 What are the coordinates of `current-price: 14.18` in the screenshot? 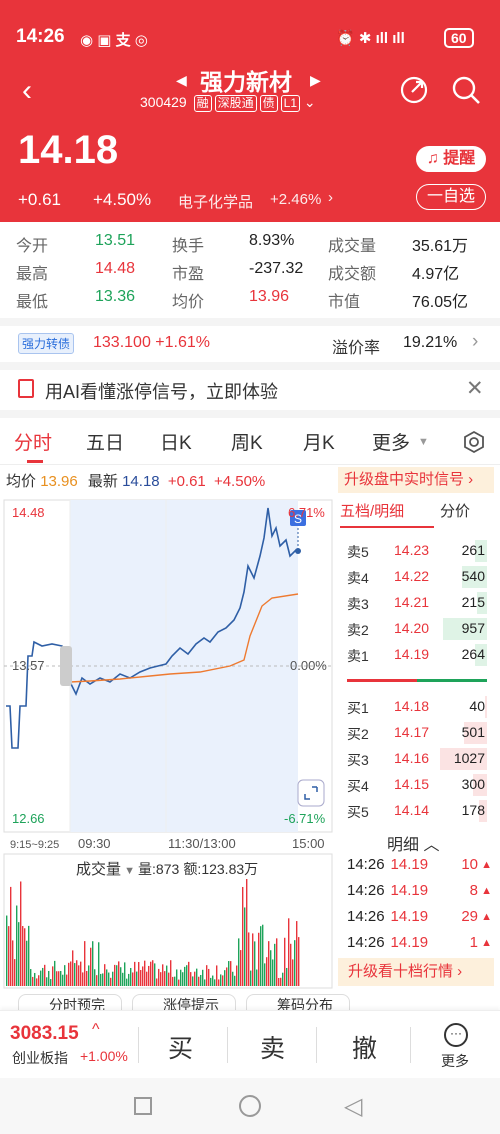 It's located at (68, 150).